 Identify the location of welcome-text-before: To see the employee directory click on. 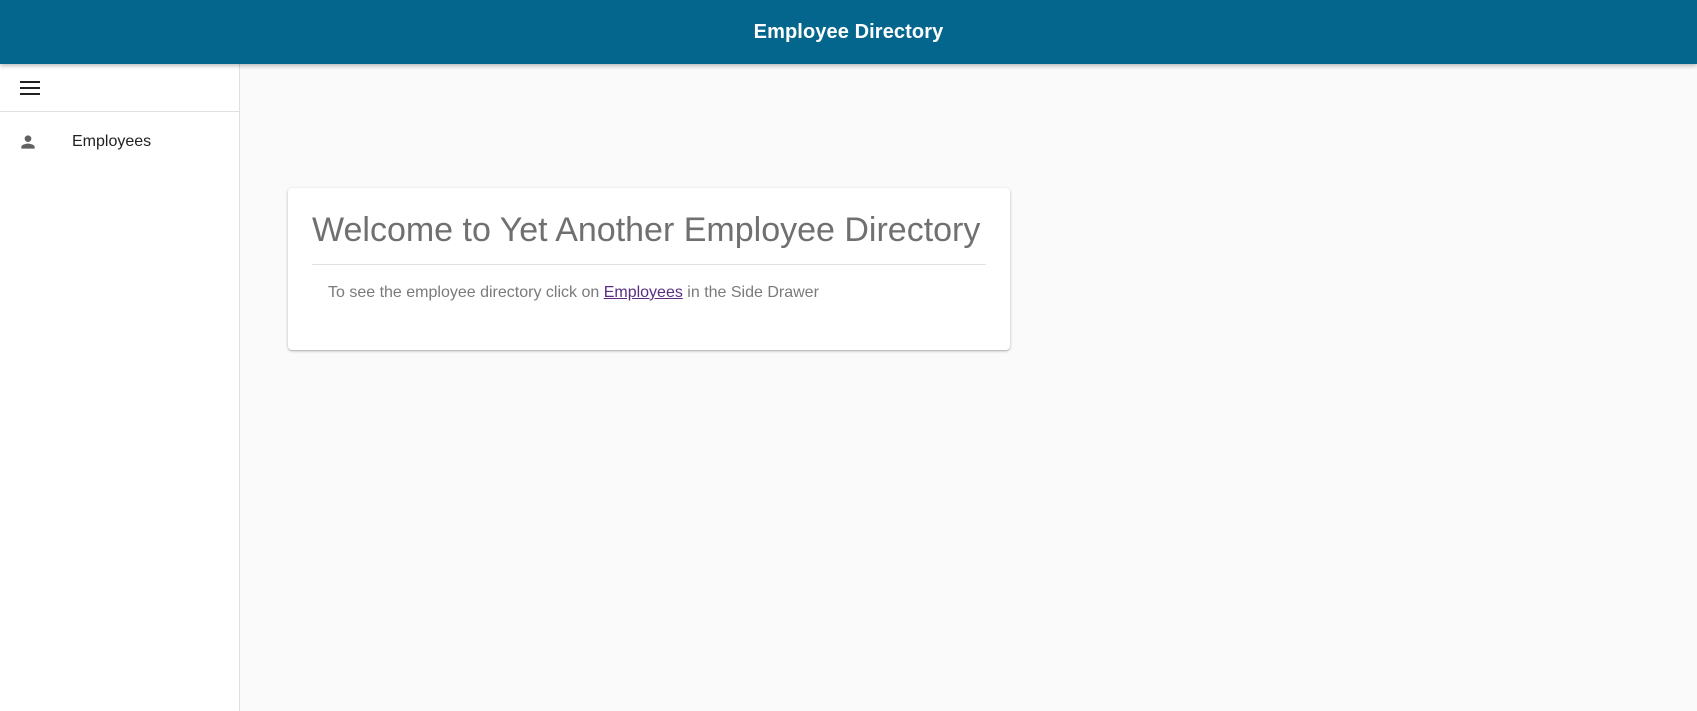
(466, 292).